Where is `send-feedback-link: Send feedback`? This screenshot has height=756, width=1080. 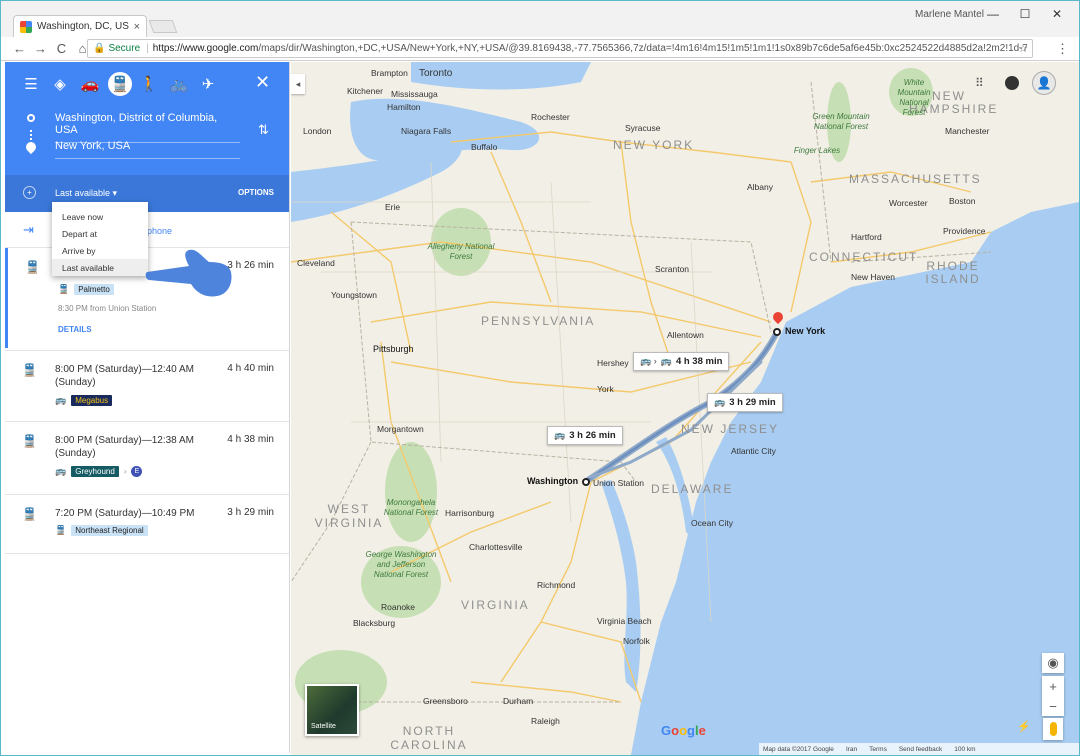
send-feedback-link: Send feedback is located at coordinates (920, 749).